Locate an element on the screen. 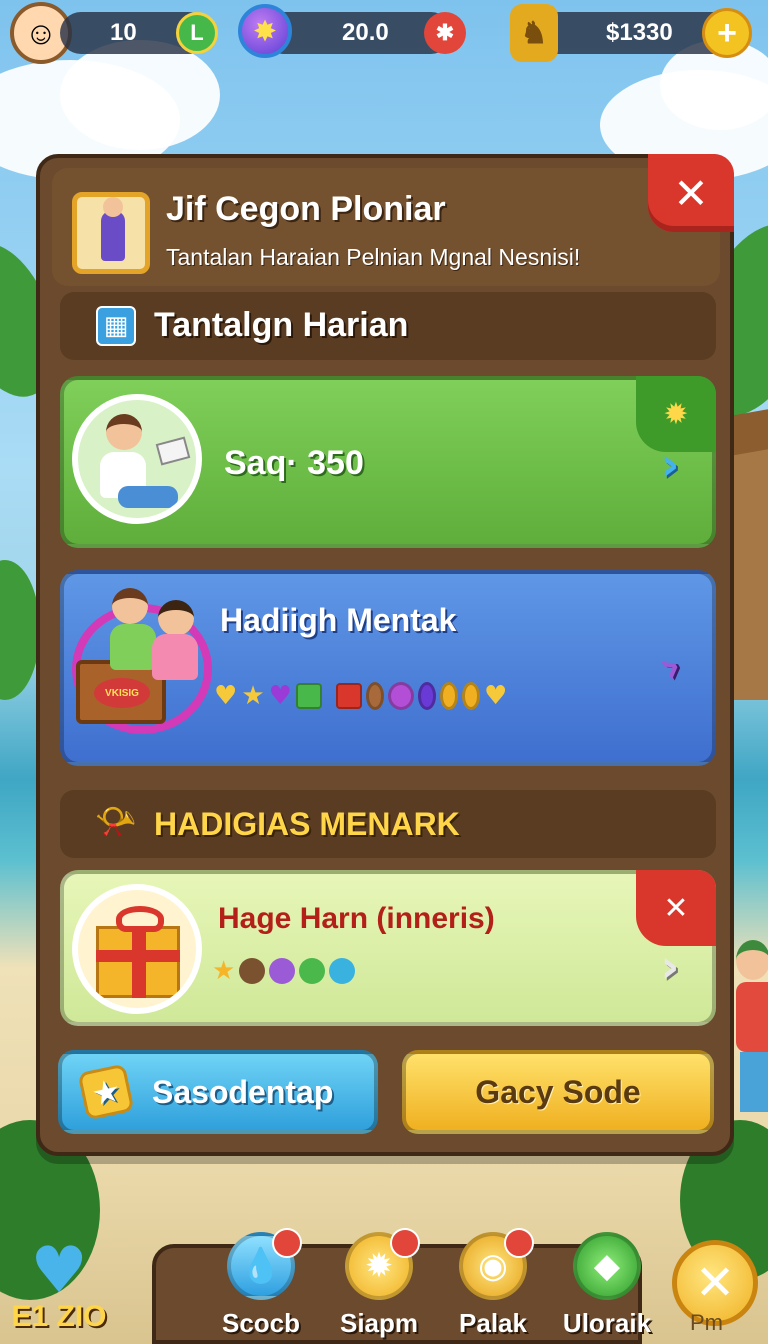  star-icon: ✹ is located at coordinates (676, 414).